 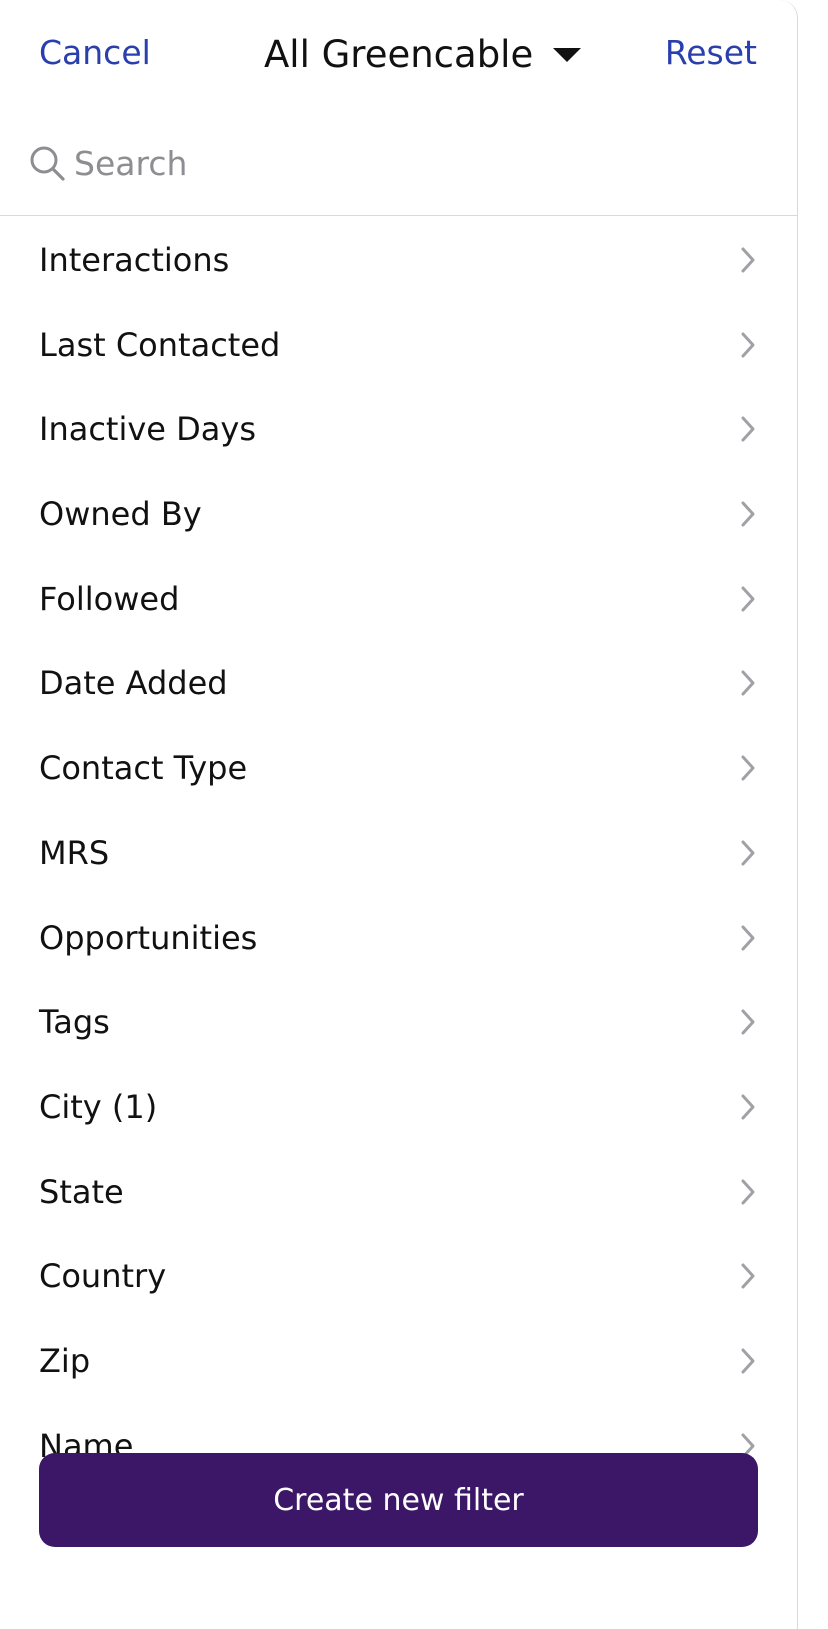 I want to click on filter-label: Tags, so click(x=74, y=1022).